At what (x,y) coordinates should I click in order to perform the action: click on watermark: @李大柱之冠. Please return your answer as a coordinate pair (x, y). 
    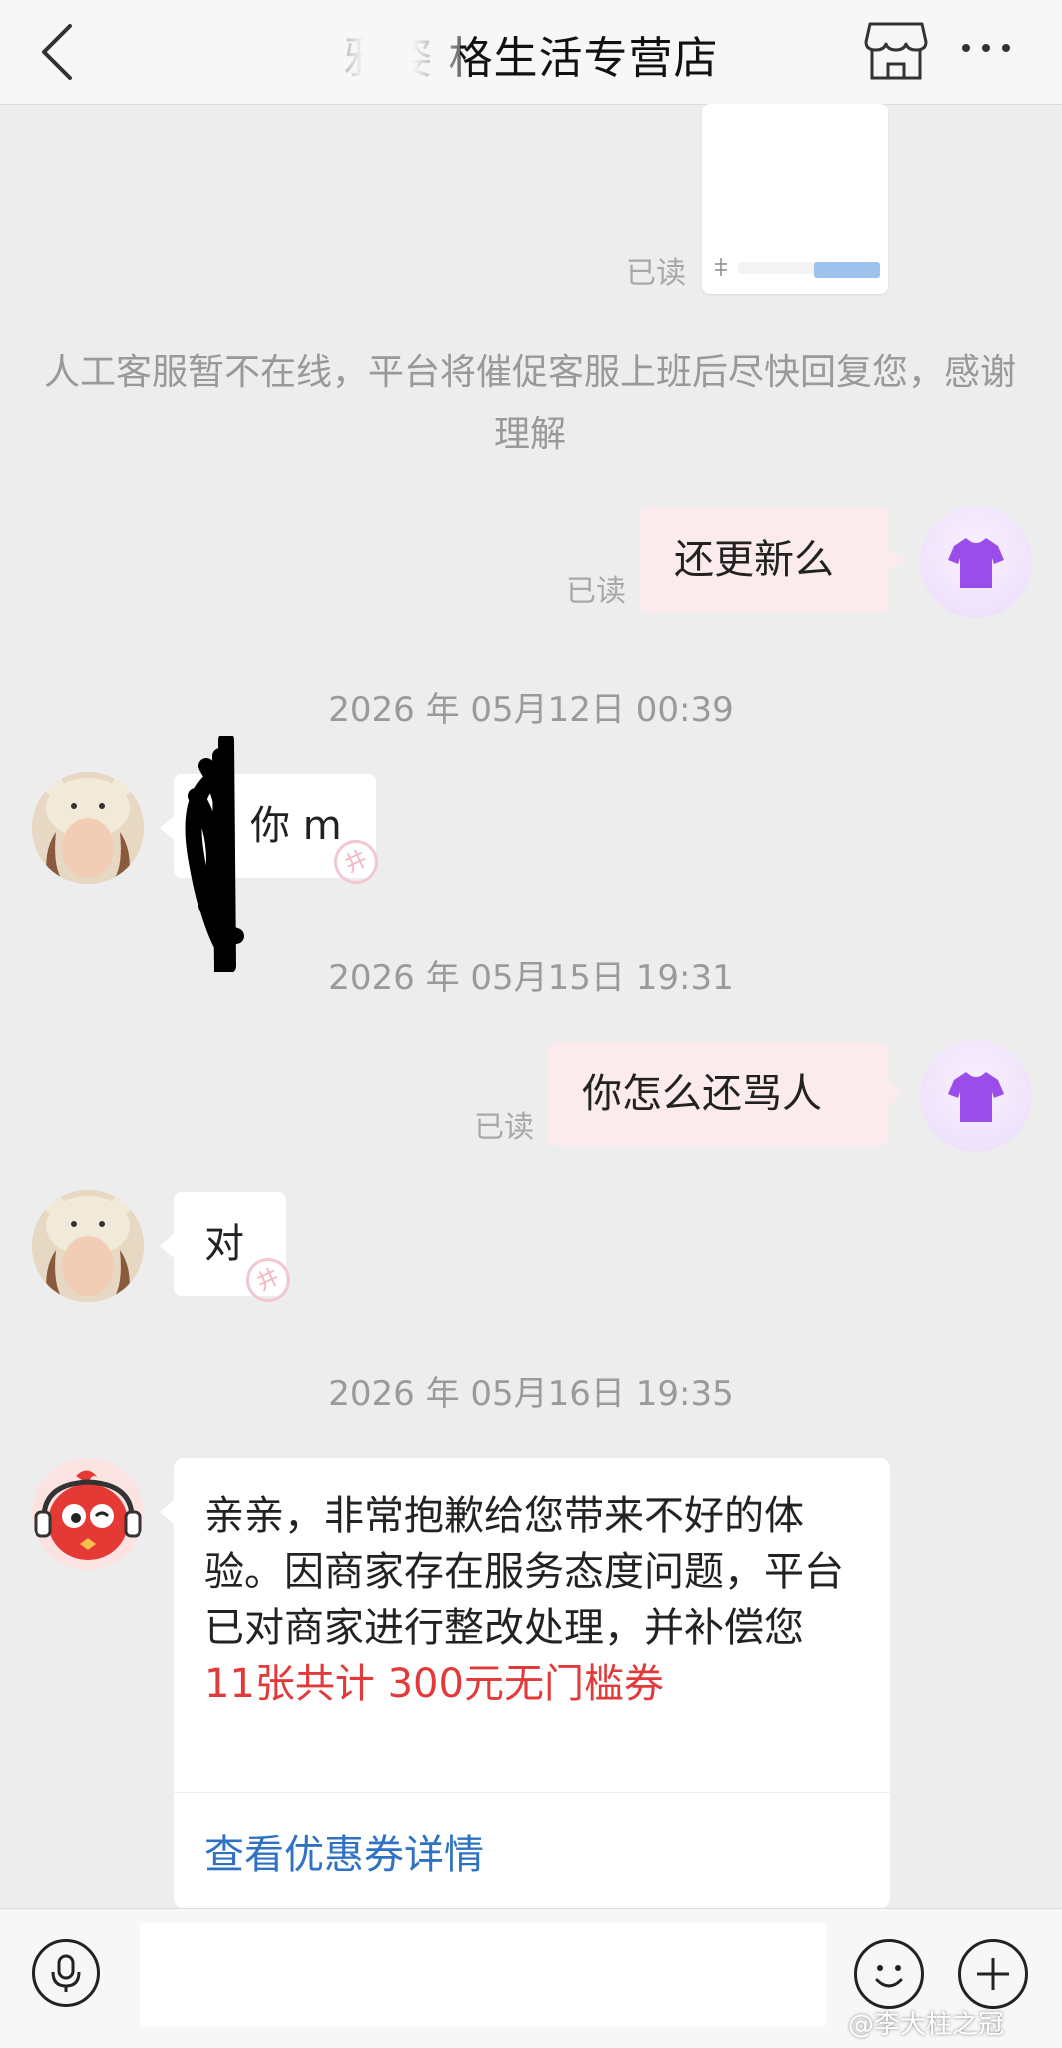
    Looking at the image, I should click on (926, 2025).